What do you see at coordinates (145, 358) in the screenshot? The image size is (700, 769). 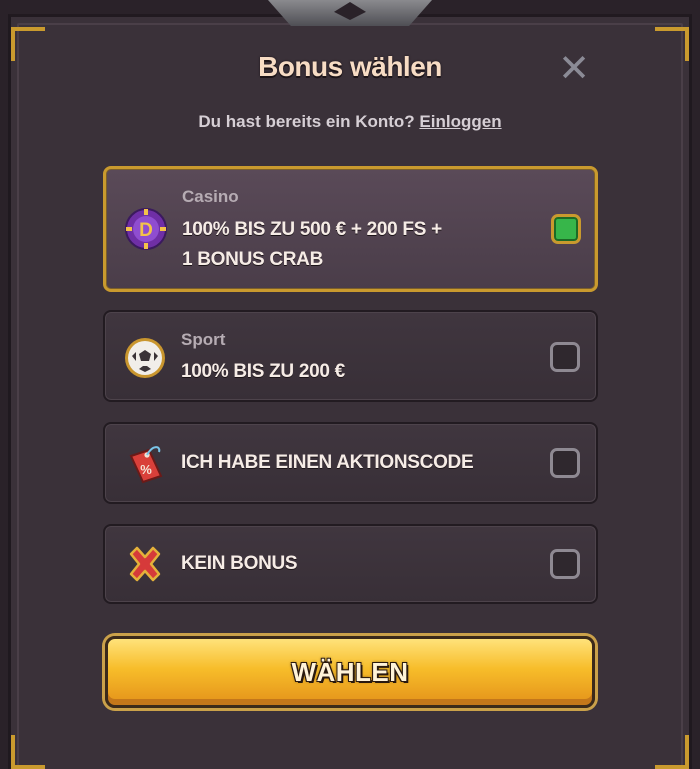 I see `soccer-ball-icon` at bounding box center [145, 358].